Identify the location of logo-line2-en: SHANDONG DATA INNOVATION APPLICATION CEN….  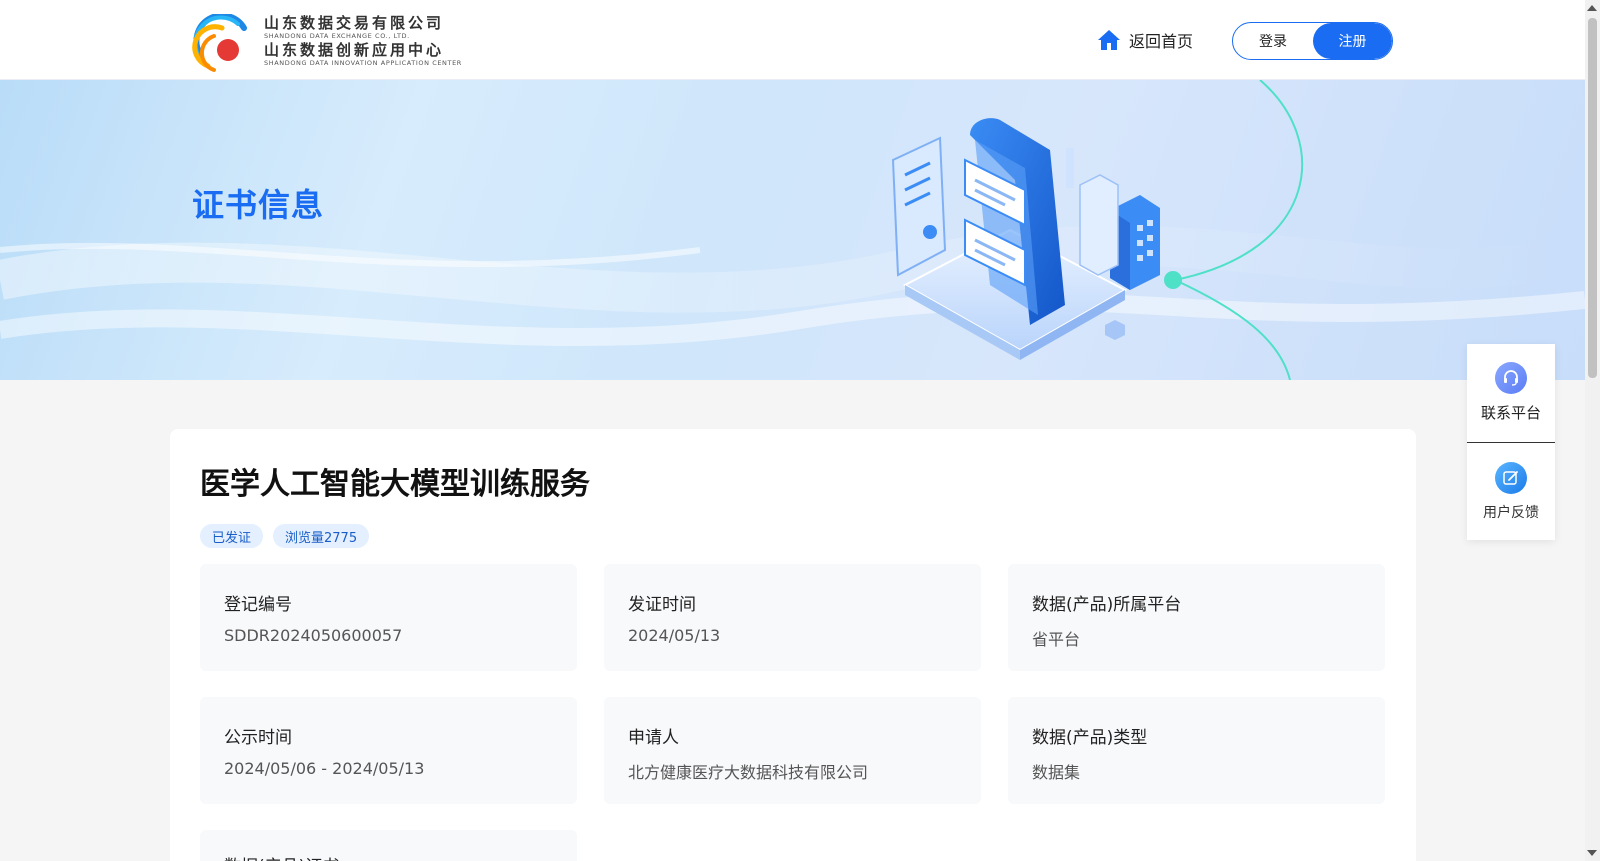
(363, 63).